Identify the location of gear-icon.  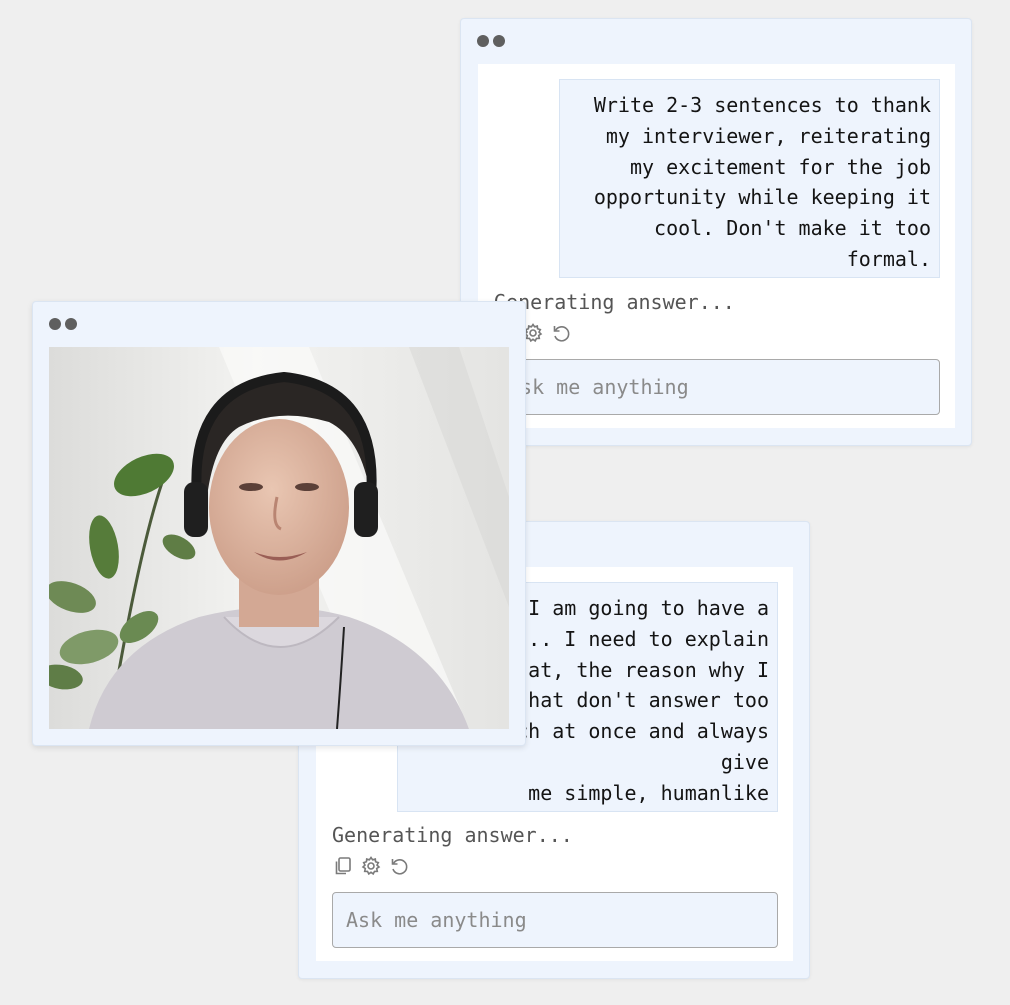
(371, 866).